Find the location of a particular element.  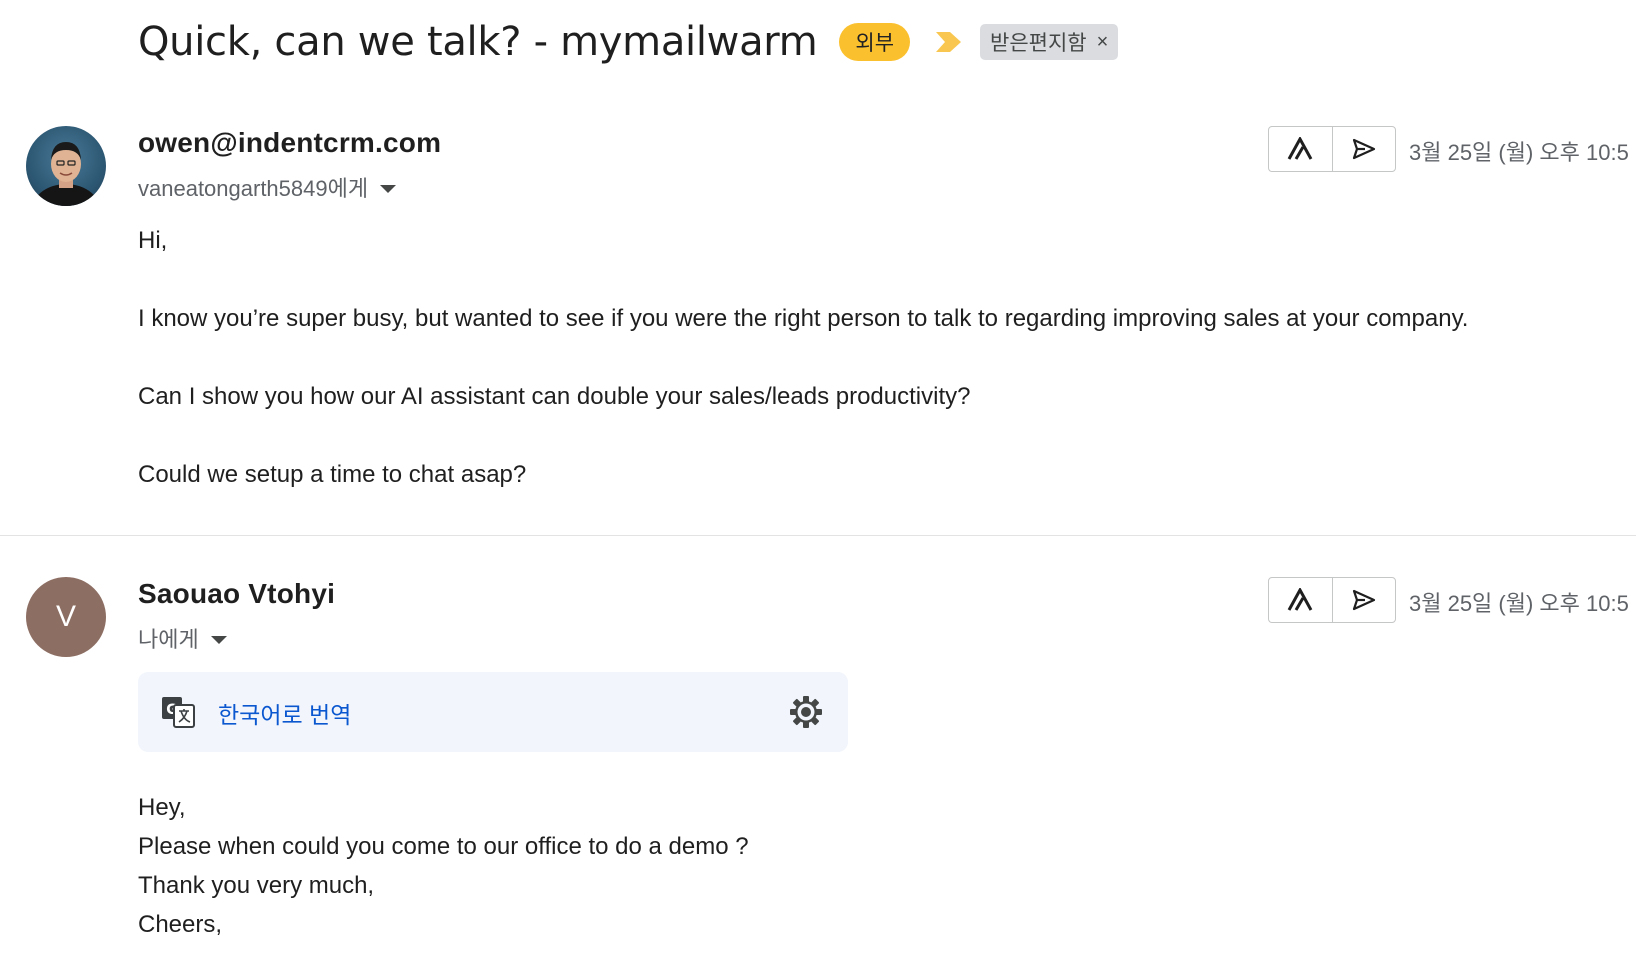

recipient-row: vaneatongarth5849에게 is located at coordinates (267, 187).